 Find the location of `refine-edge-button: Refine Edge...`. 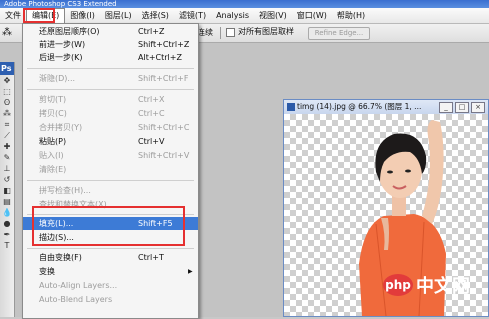

refine-edge-button: Refine Edge... is located at coordinates (339, 33).